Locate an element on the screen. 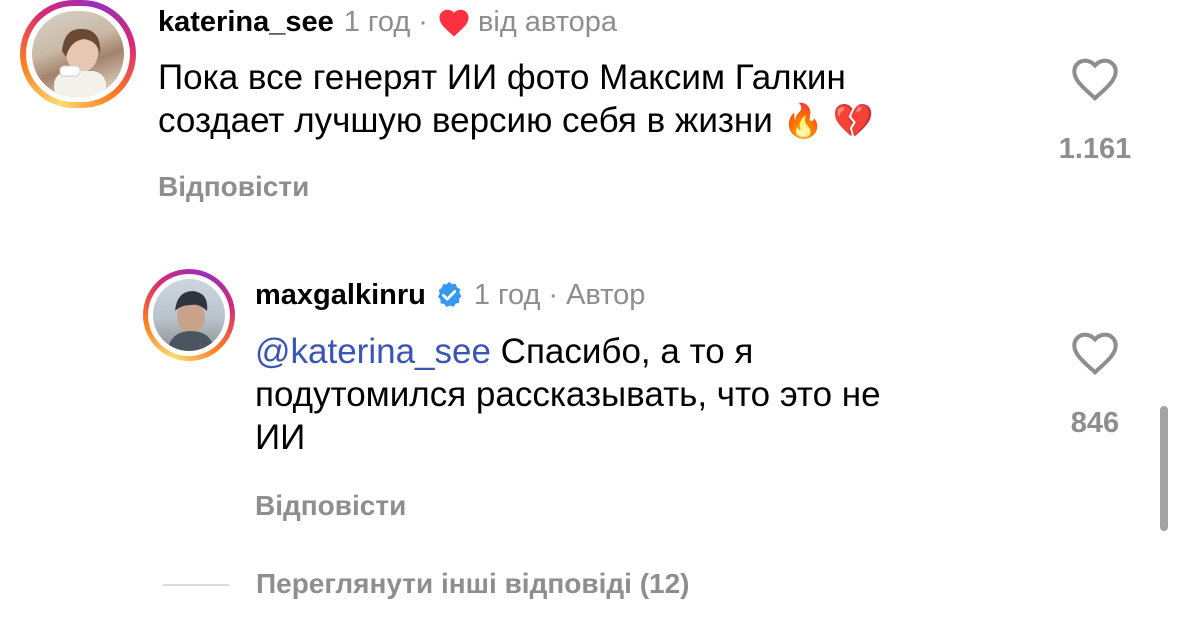 This screenshot has height=626, width=1179. heart-filled-icon is located at coordinates (454, 22).